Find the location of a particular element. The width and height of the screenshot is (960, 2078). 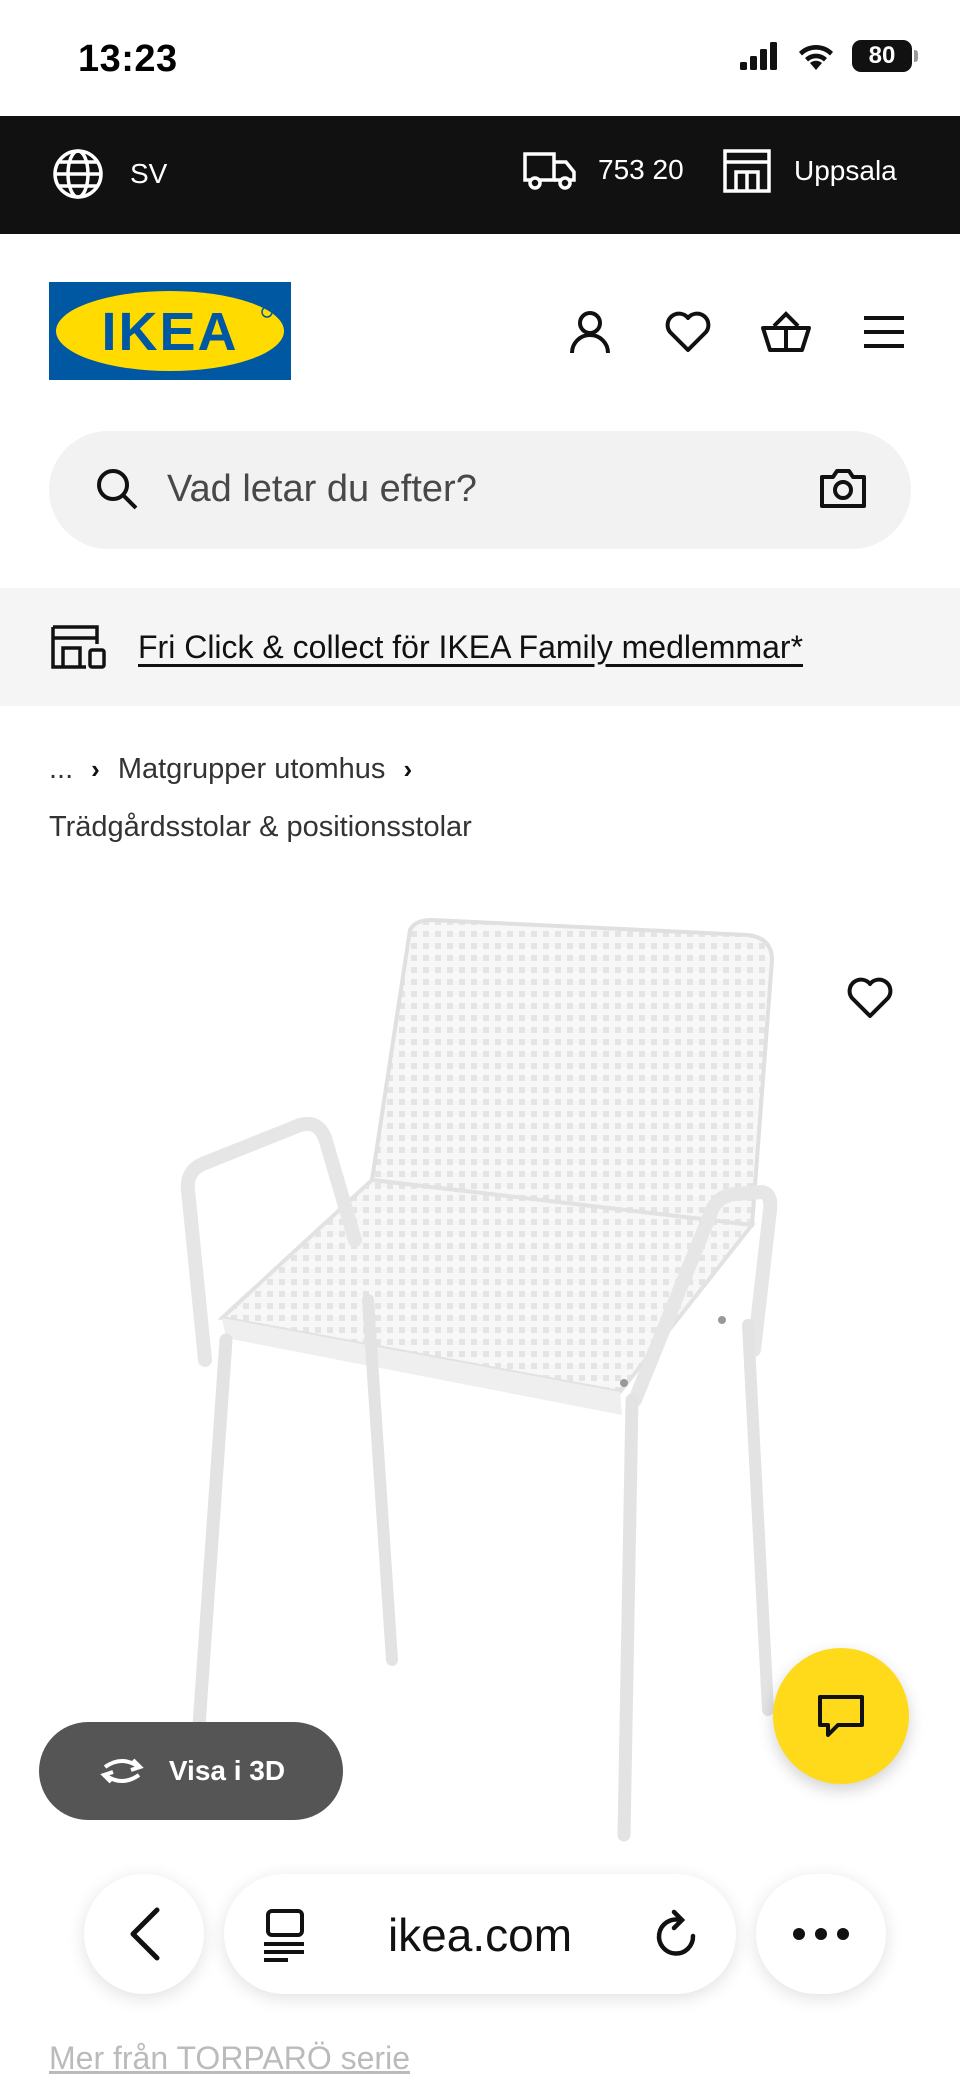

search-icon is located at coordinates (117, 489).